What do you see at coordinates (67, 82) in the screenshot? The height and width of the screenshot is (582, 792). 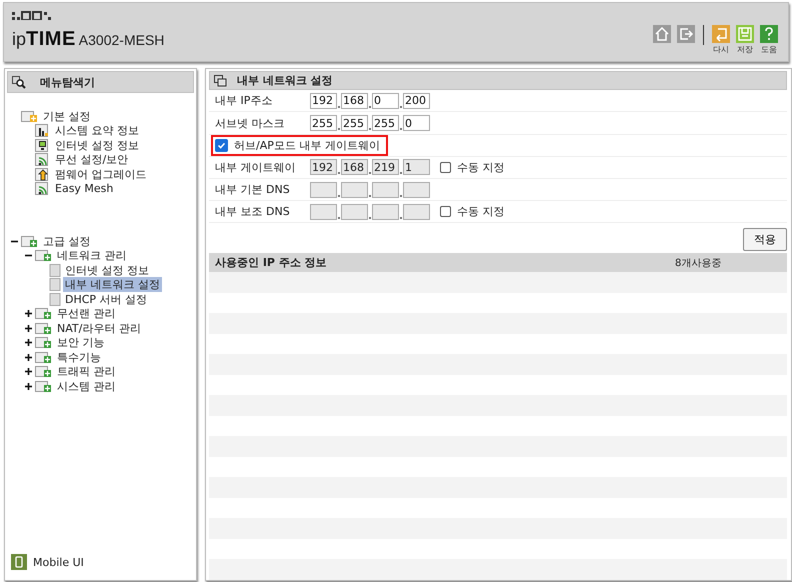 I see `sidebar-title: 메뉴탐색기` at bounding box center [67, 82].